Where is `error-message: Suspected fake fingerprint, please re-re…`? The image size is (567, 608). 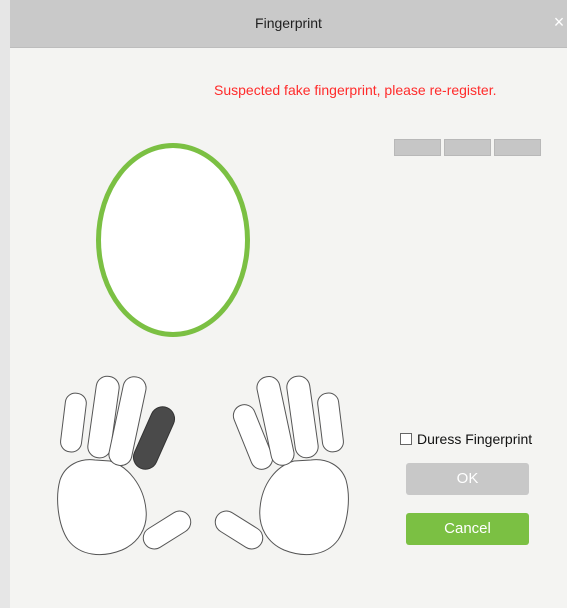
error-message: Suspected fake fingerprint, please re-re… is located at coordinates (355, 90).